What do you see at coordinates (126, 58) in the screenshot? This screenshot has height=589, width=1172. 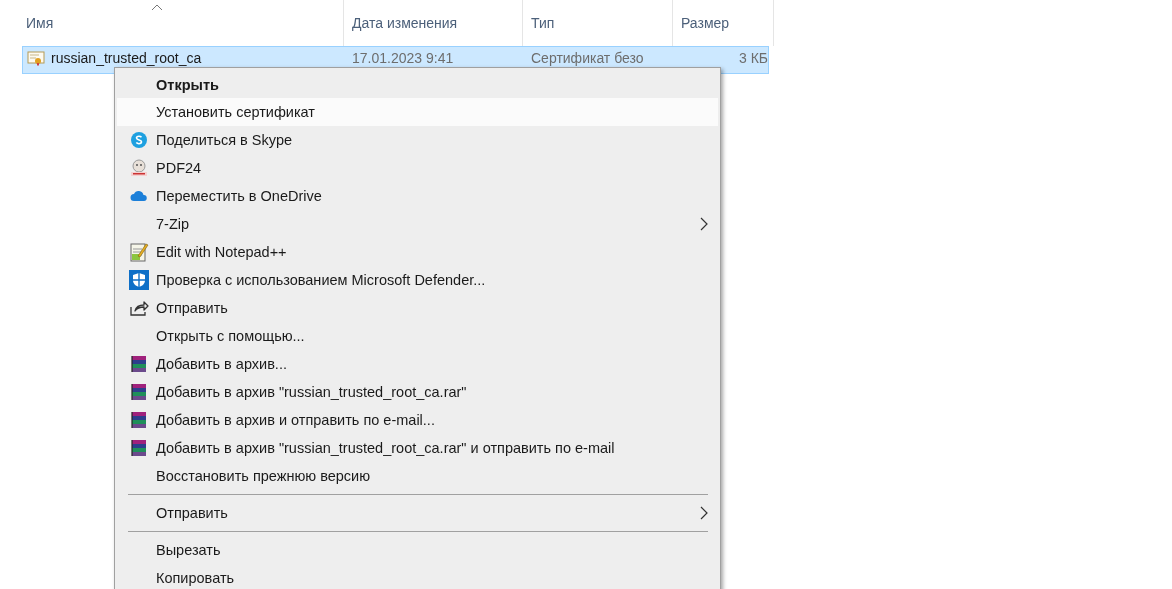 I see `file-name: russian_trusted_root_ca` at bounding box center [126, 58].